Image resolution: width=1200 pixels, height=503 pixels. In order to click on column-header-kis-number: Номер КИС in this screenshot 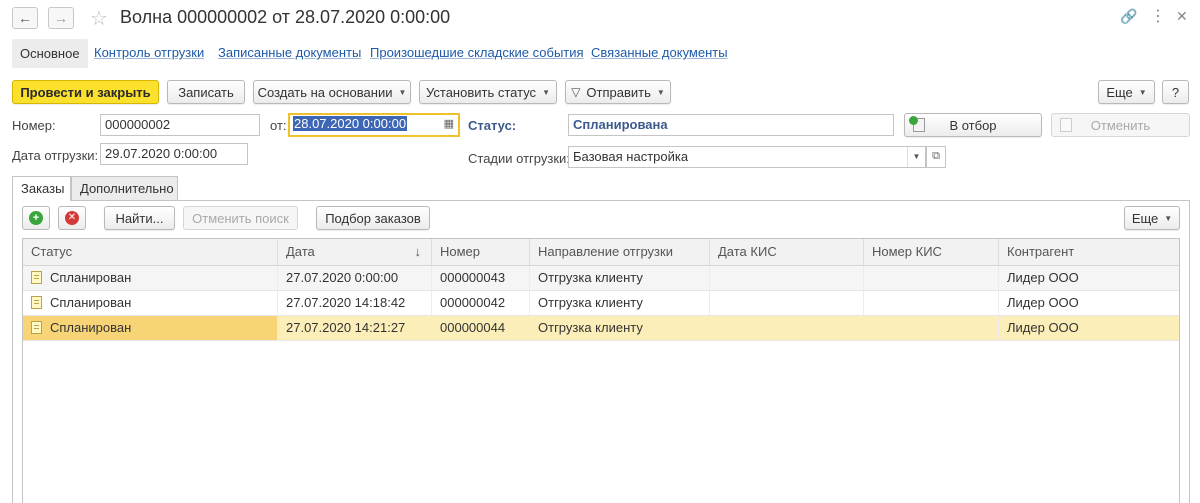, I will do `click(931, 252)`.